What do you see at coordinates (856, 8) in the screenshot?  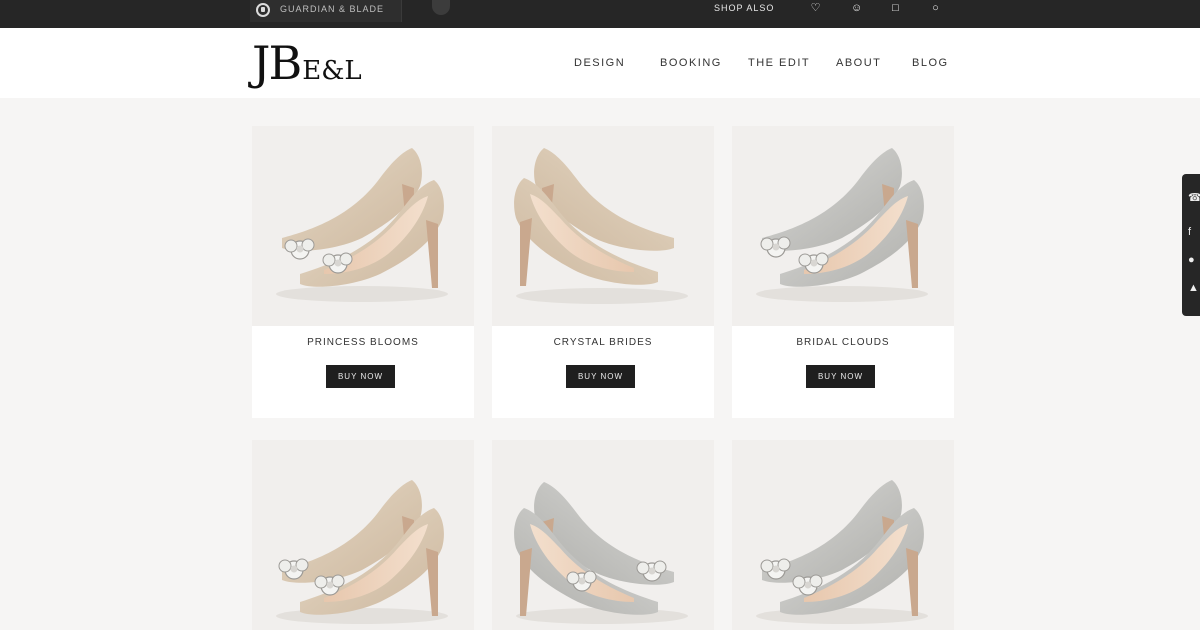 I see `user-icon: ☺` at bounding box center [856, 8].